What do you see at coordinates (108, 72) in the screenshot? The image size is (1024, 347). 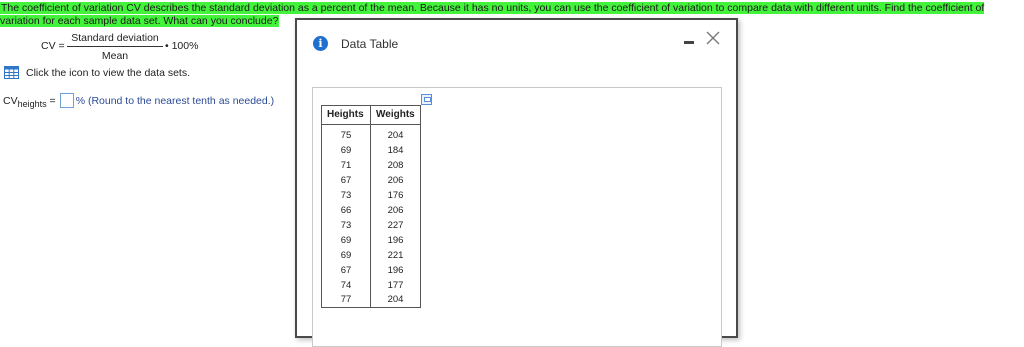 I see `view-data-label: Click the icon to view the data sets.` at bounding box center [108, 72].